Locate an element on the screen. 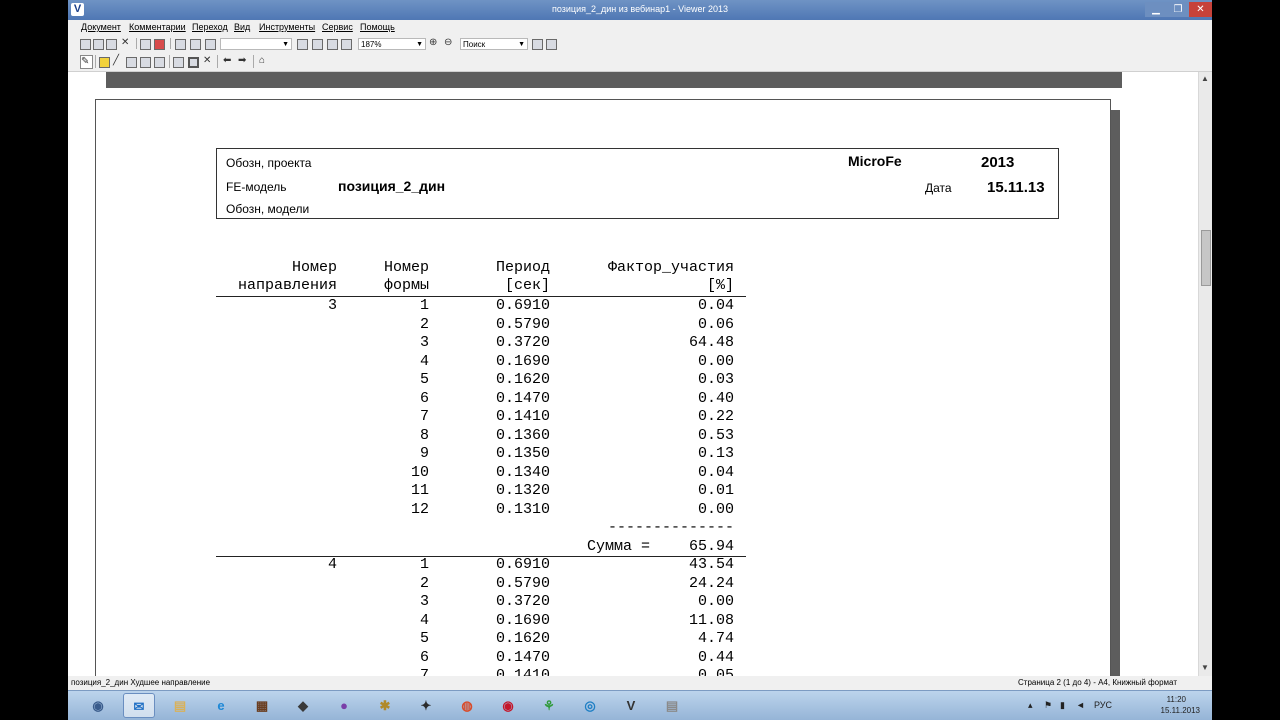 The height and width of the screenshot is (720, 1280). taskbar-internet-explorer-icon: e is located at coordinates (221, 705).